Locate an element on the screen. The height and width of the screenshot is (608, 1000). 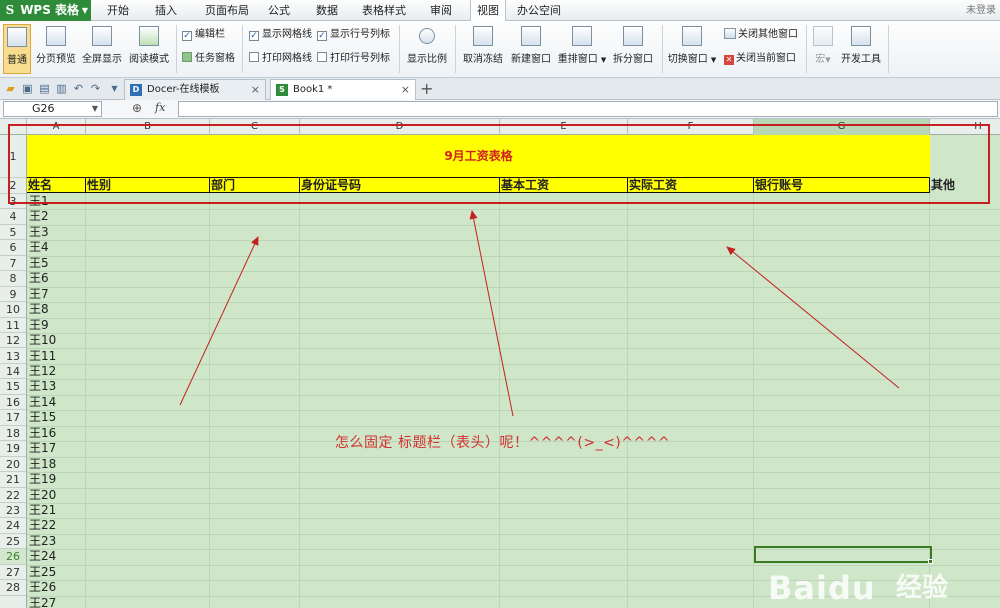
baidu-watermark: Baidu 经验 is located at coordinates (883, 588).